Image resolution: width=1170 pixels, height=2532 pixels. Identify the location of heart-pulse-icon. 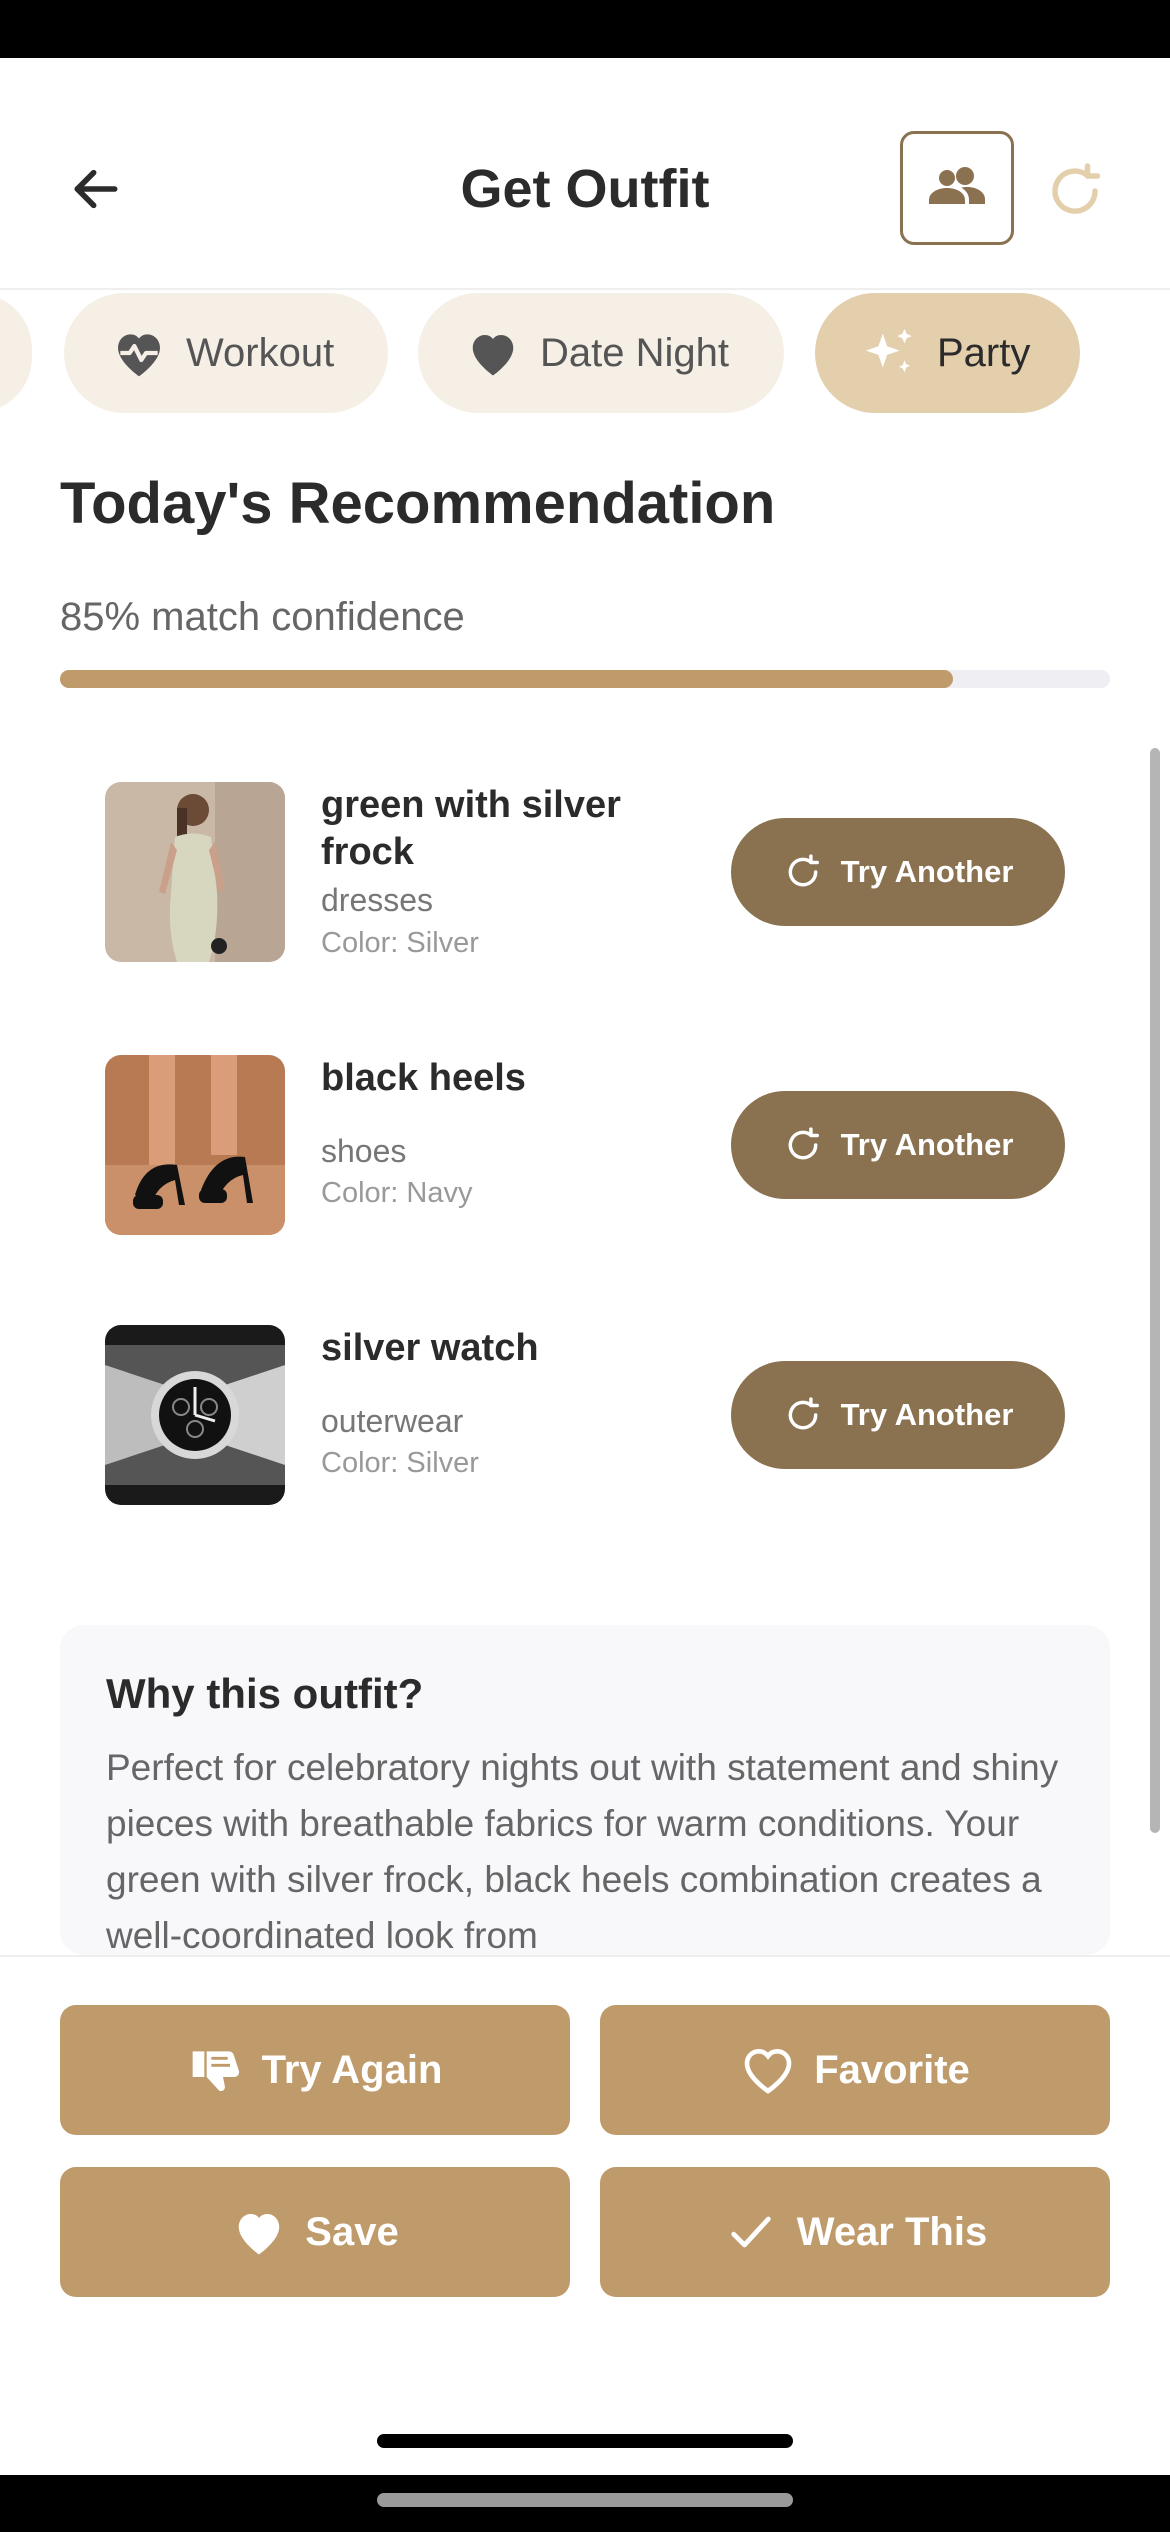
(139, 353).